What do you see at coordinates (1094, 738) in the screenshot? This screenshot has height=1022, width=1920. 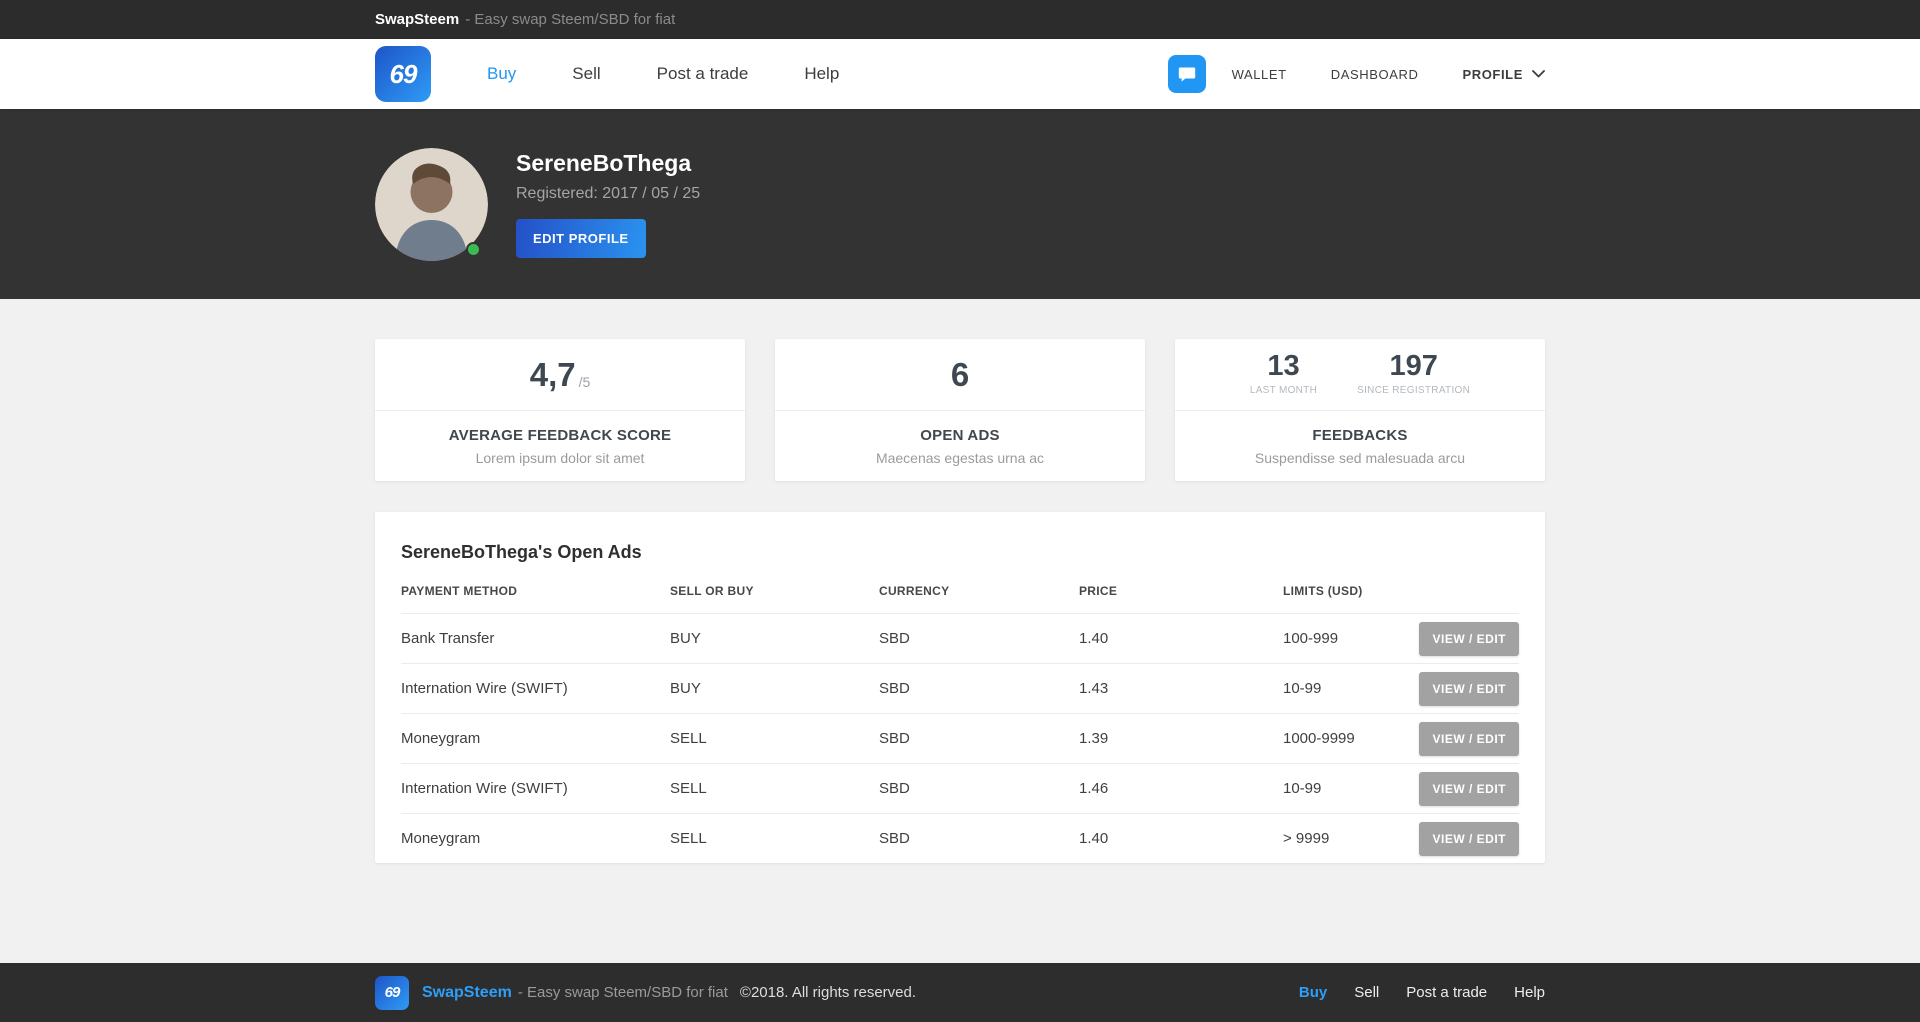 I see `cell-price: 1.39` at bounding box center [1094, 738].